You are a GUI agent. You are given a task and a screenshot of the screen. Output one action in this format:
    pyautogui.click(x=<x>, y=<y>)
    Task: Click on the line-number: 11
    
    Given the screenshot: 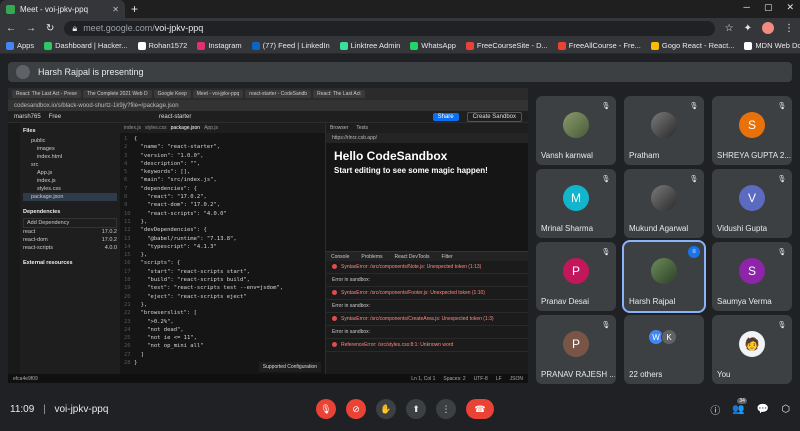 What is the action you would take?
    pyautogui.click(x=127, y=221)
    